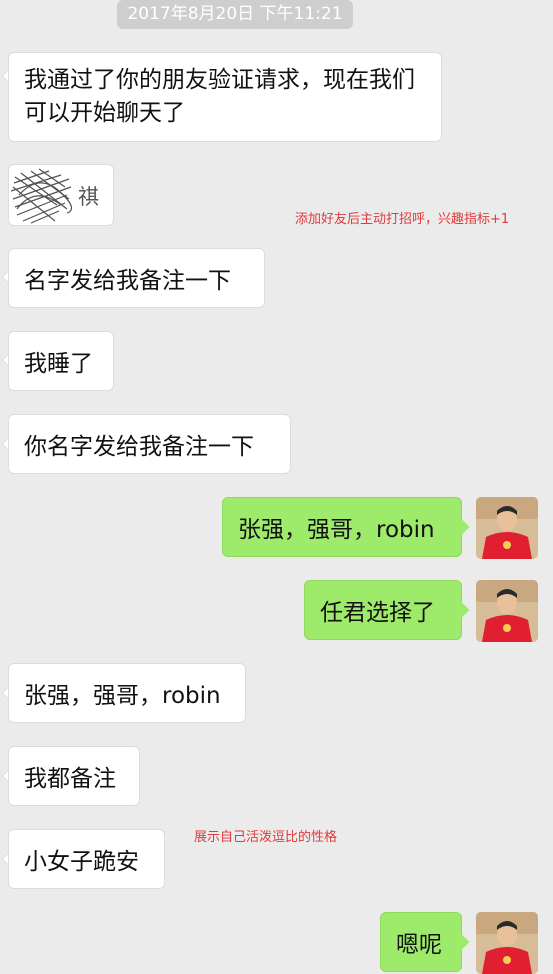  What do you see at coordinates (88, 197) in the screenshot?
I see `partial-text: 祺` at bounding box center [88, 197].